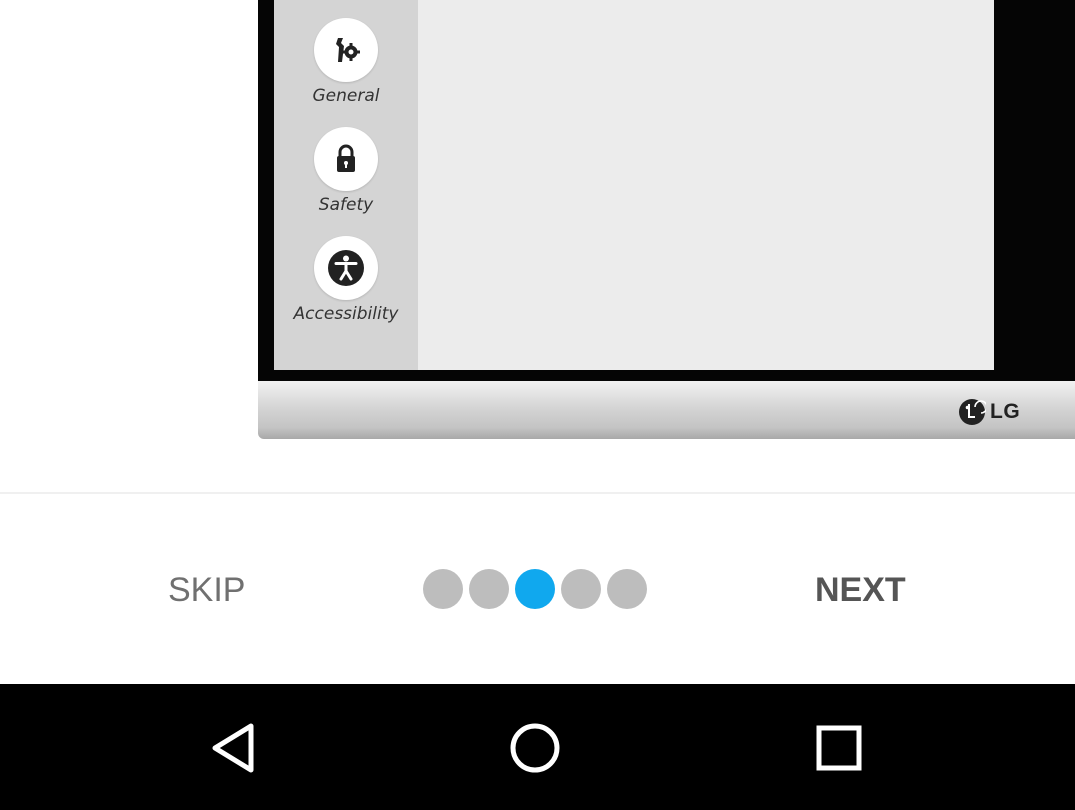  Describe the element at coordinates (535, 748) in the screenshot. I see `home-circle-icon` at that location.